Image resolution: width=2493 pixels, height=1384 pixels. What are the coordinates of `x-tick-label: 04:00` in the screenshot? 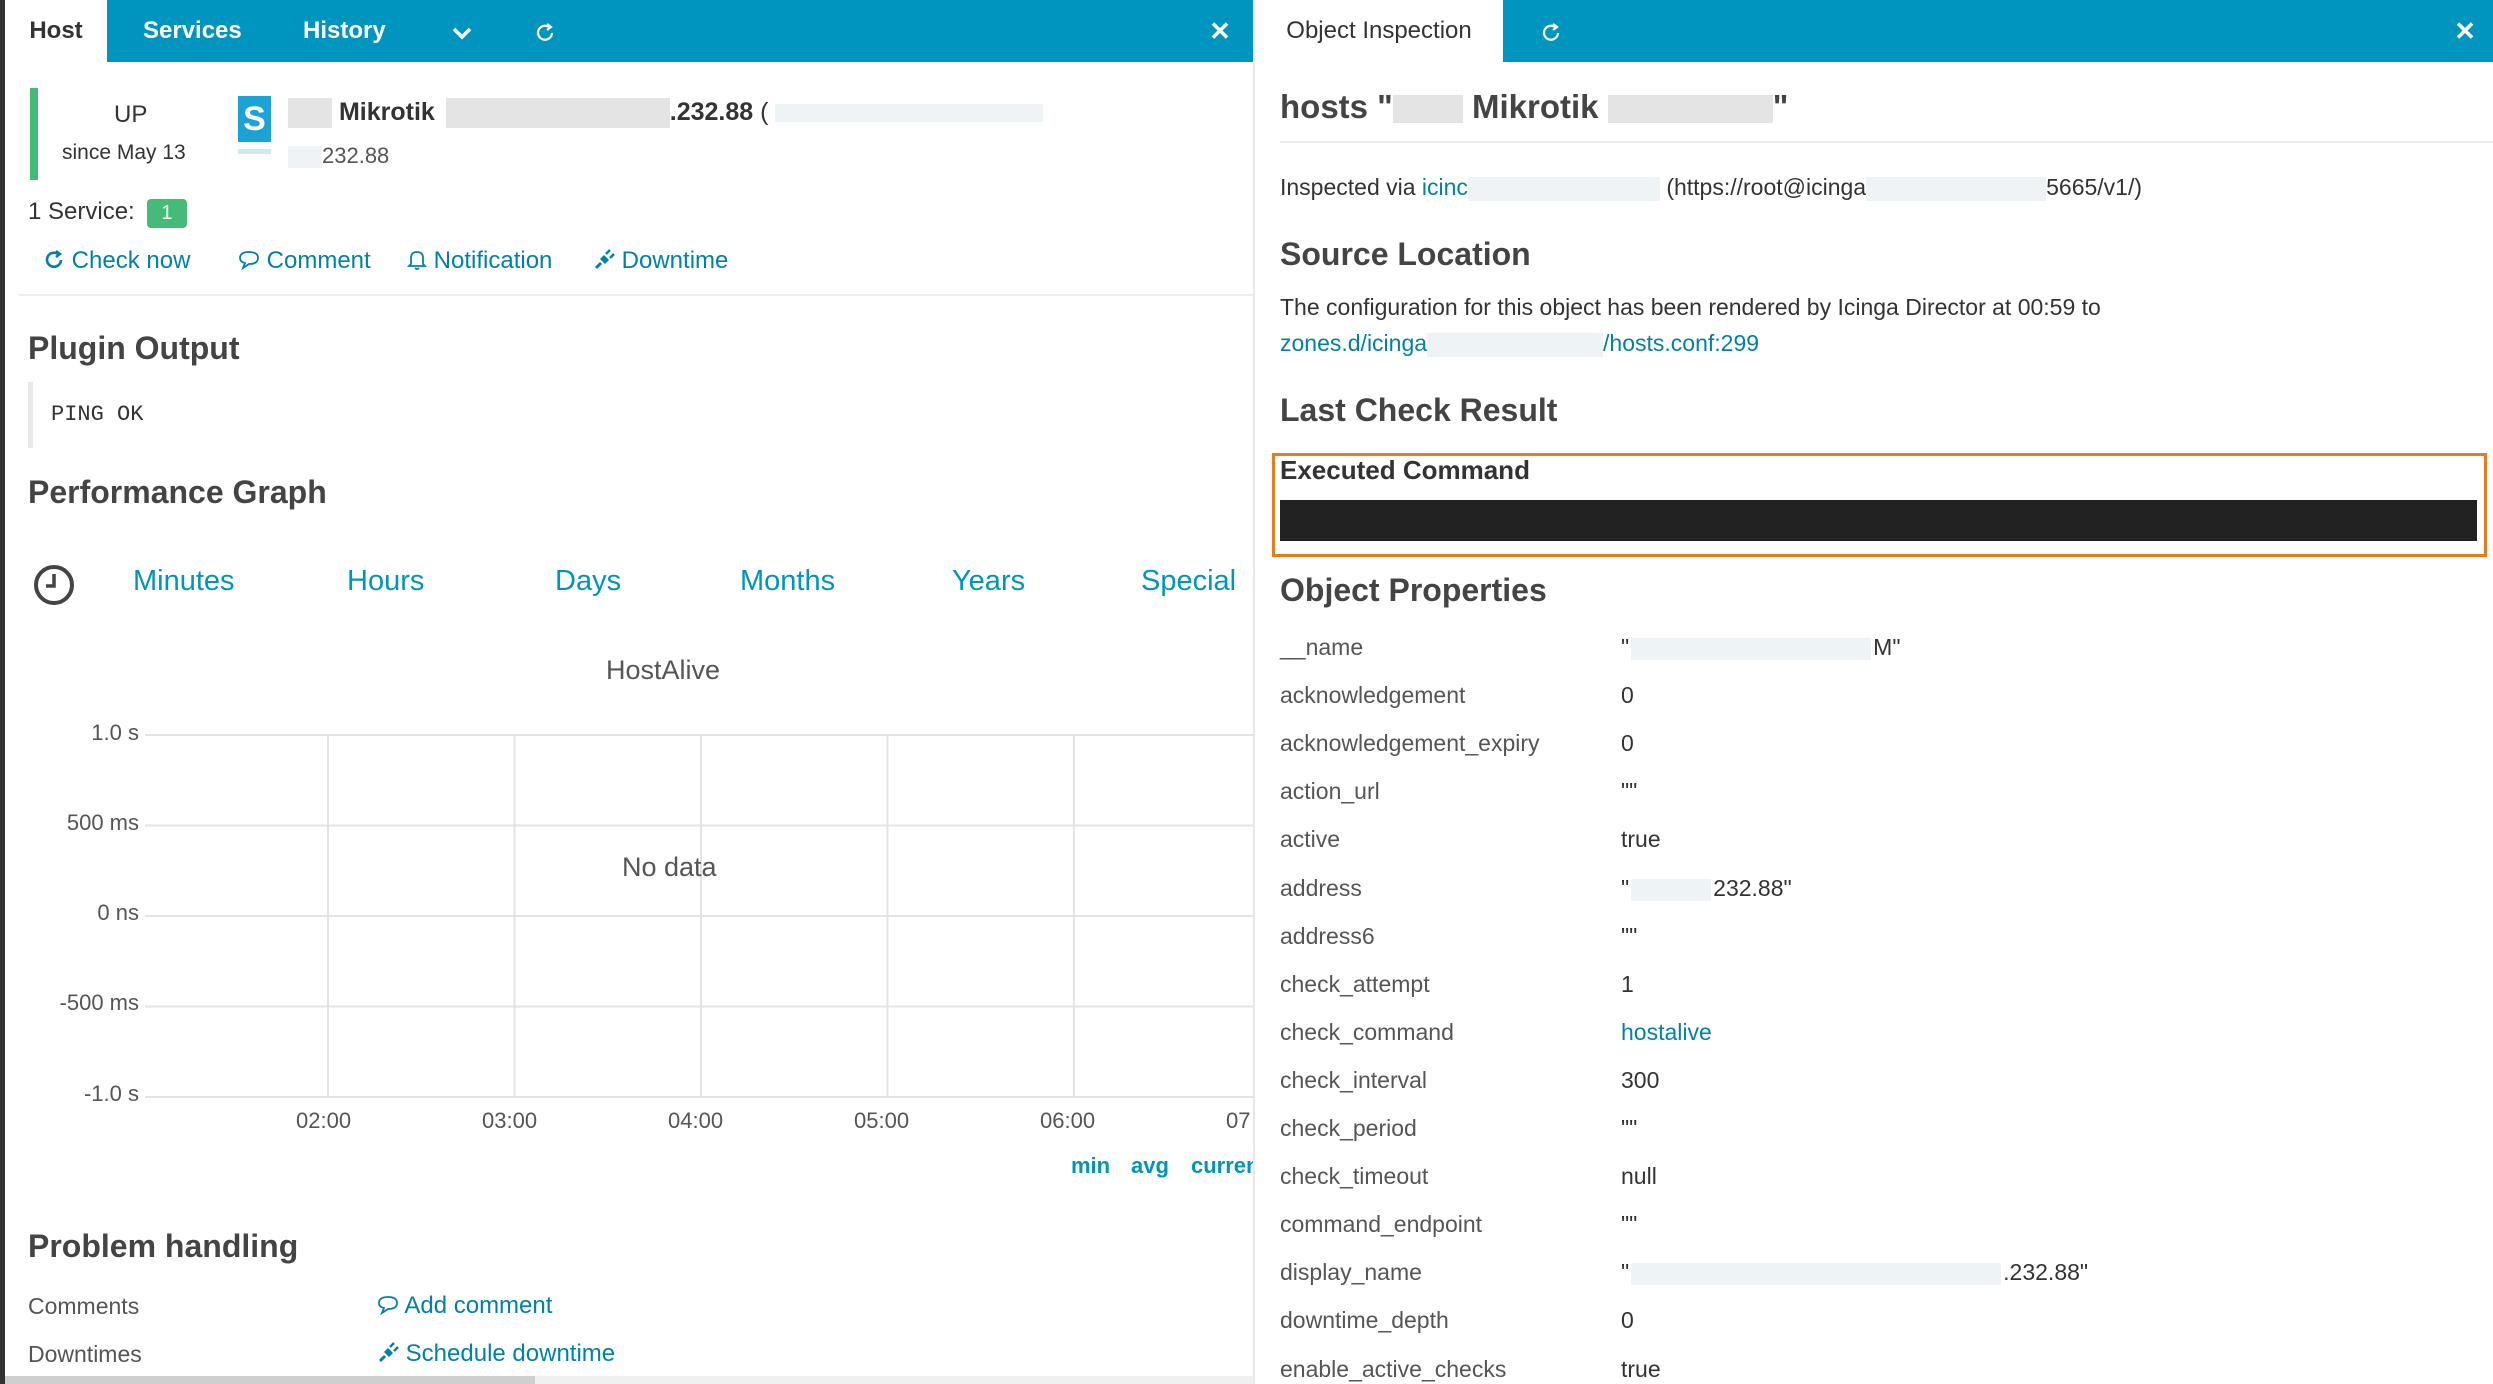 It's located at (696, 1120).